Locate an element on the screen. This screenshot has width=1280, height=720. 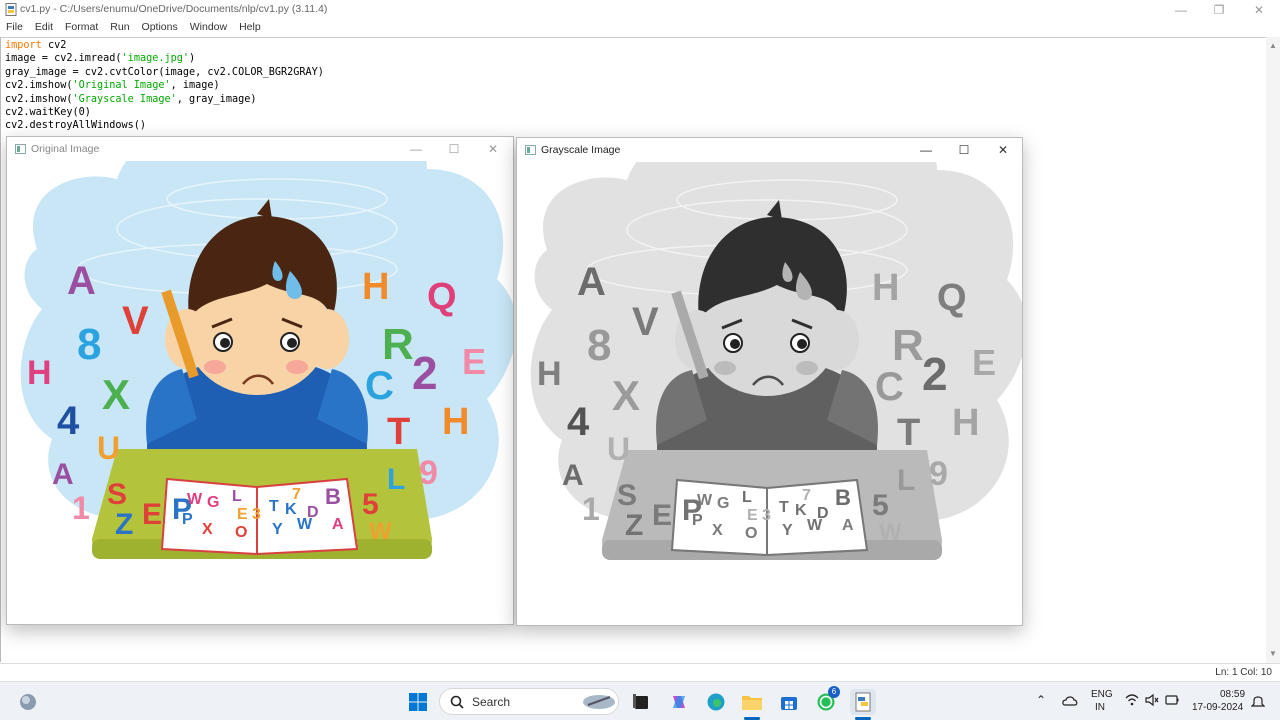
copilot-icon is located at coordinates (679, 702).